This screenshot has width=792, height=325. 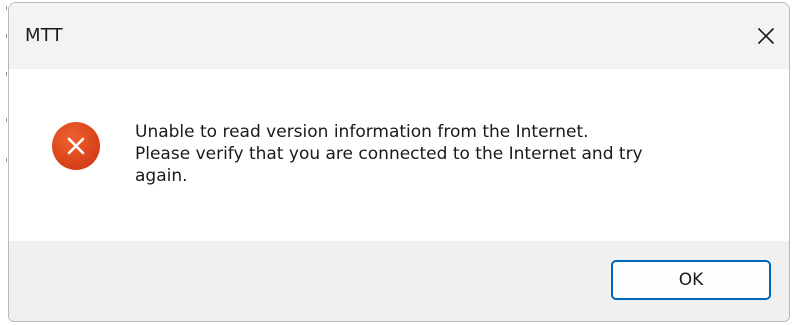 I want to click on message-line: again., so click(x=161, y=176).